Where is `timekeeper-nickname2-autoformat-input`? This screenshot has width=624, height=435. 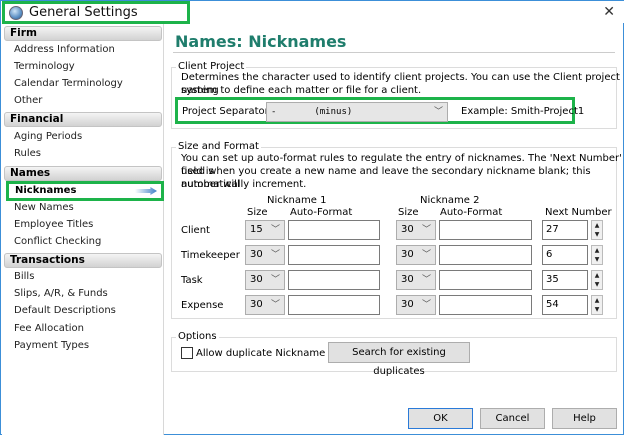 timekeeper-nickname2-autoformat-input is located at coordinates (485, 255).